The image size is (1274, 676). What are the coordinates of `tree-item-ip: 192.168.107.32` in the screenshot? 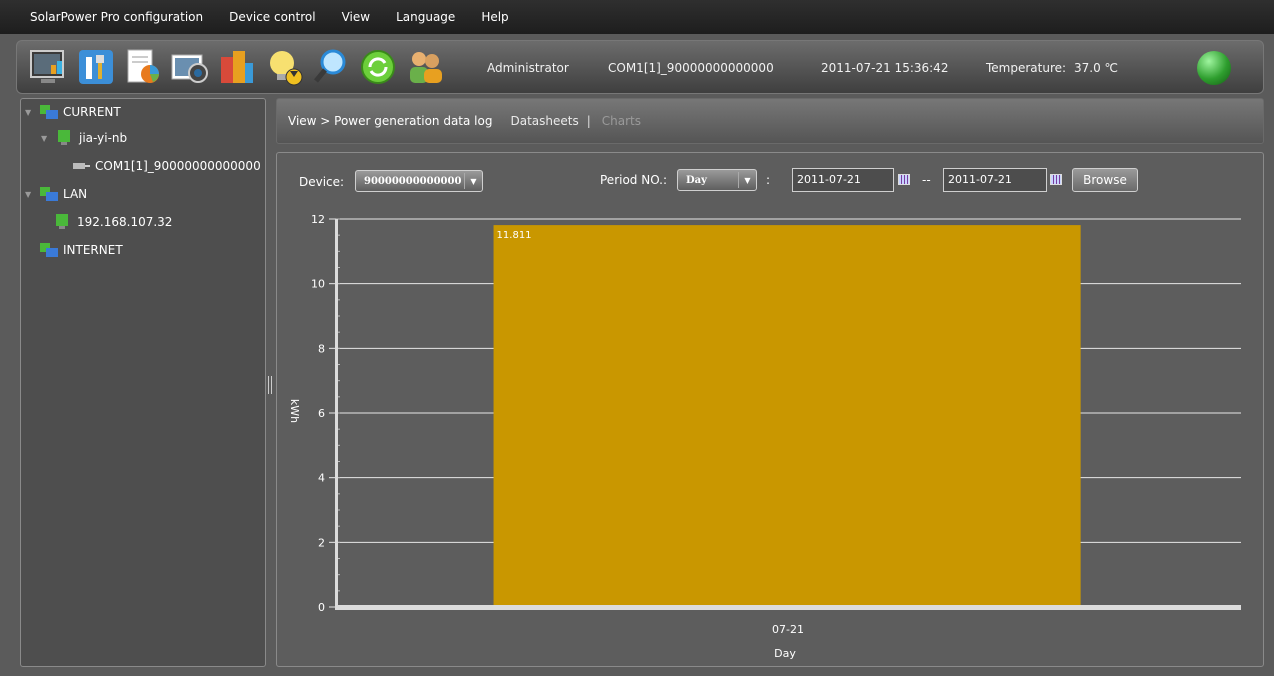 It's located at (111, 222).